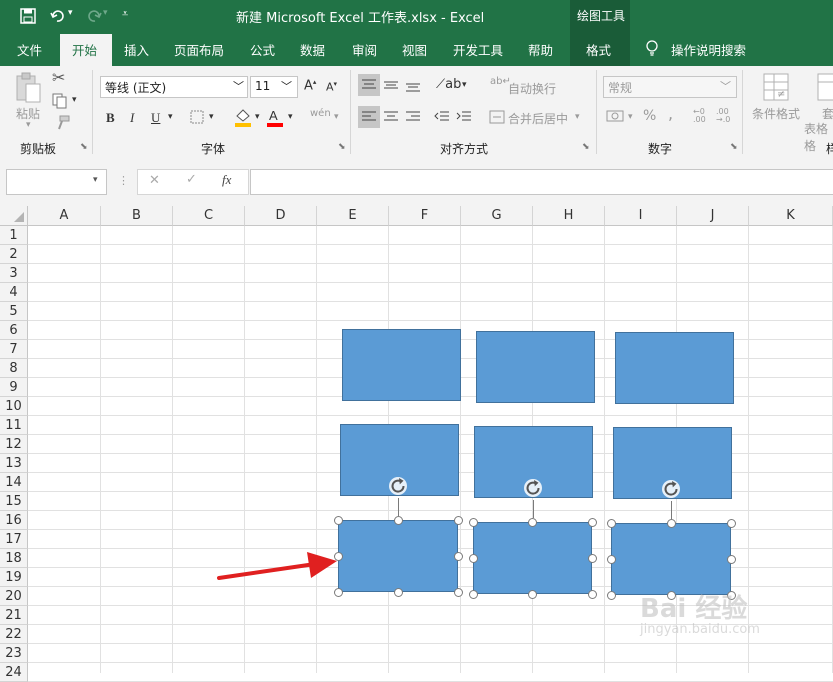 This screenshot has width=833, height=682. What do you see at coordinates (110, 118) in the screenshot?
I see `bold-button: B` at bounding box center [110, 118].